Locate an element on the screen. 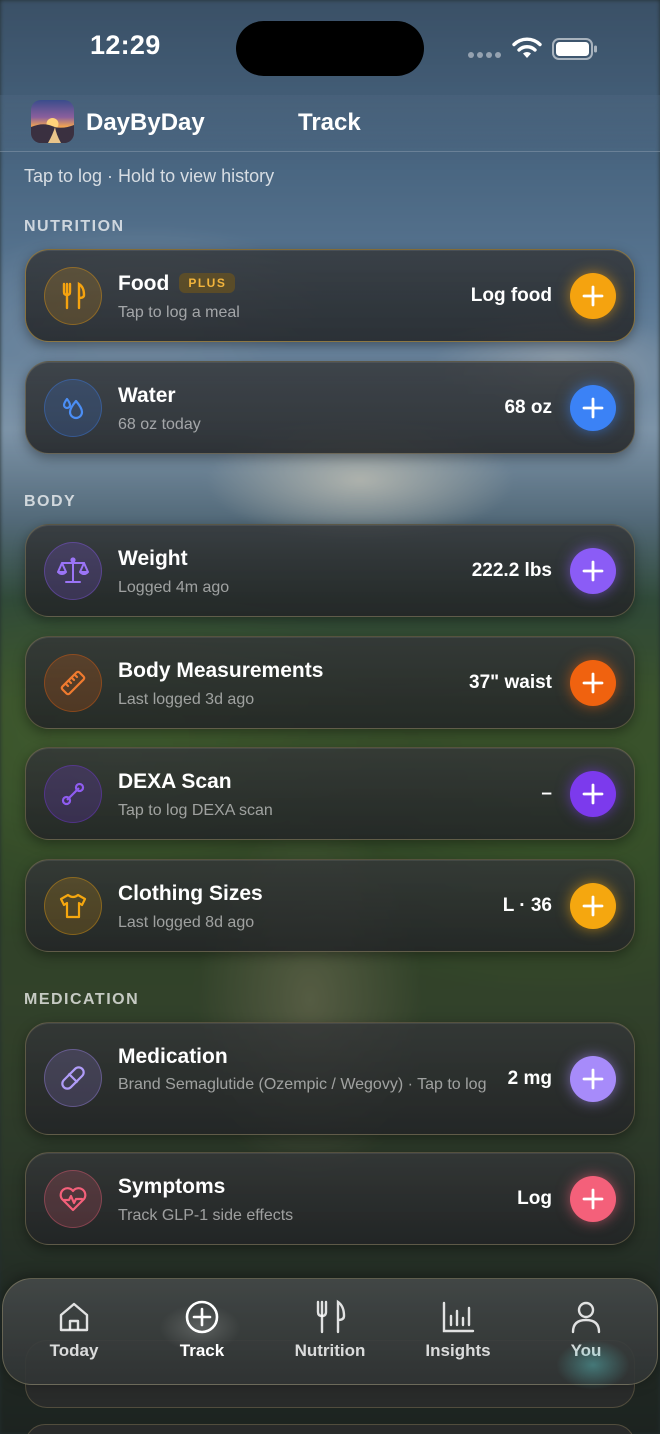  tab-nutrition-label: Nutrition is located at coordinates (330, 1350).